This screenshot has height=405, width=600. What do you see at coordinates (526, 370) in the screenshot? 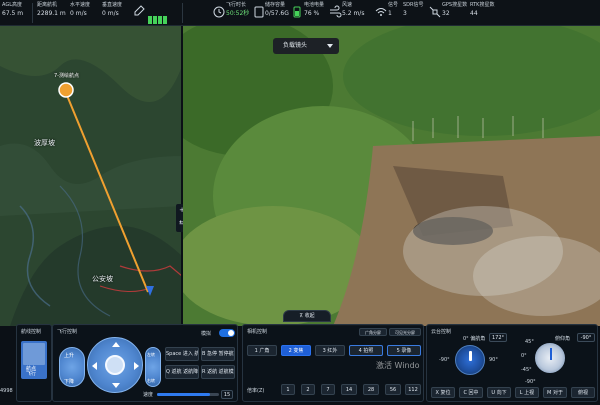
I see `pitch-tick-minus45: -45°` at bounding box center [526, 370].